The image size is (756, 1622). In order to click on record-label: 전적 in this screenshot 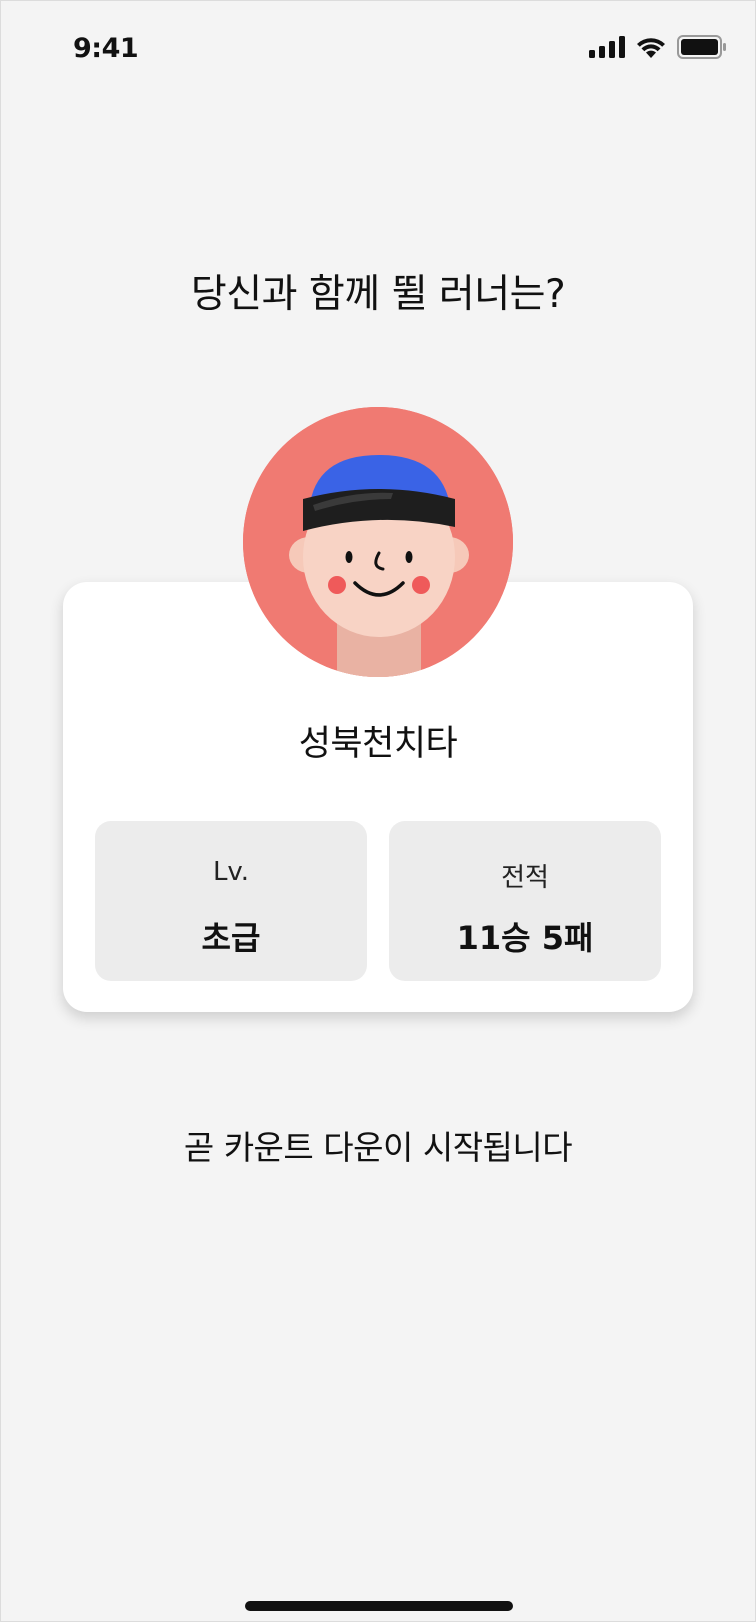, I will do `click(525, 878)`.